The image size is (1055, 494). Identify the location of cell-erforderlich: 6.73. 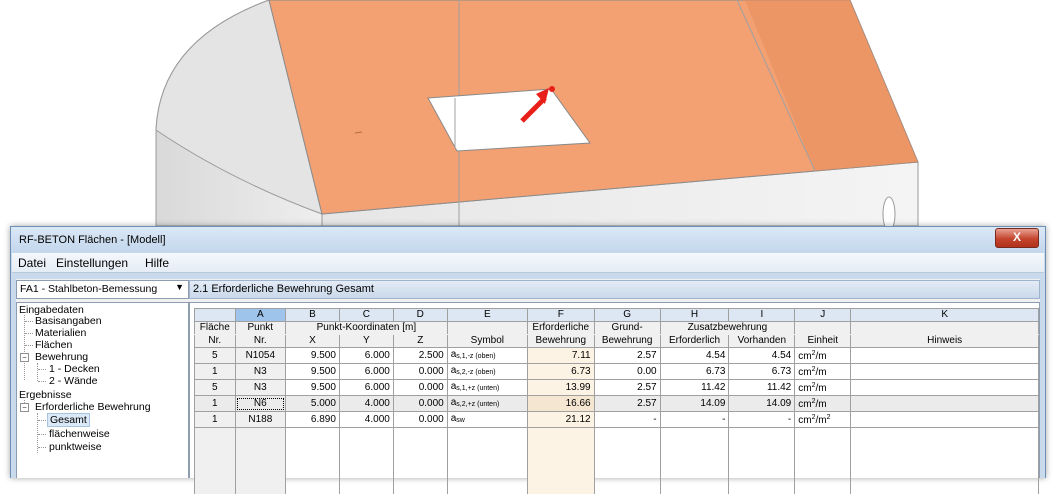
(560, 372).